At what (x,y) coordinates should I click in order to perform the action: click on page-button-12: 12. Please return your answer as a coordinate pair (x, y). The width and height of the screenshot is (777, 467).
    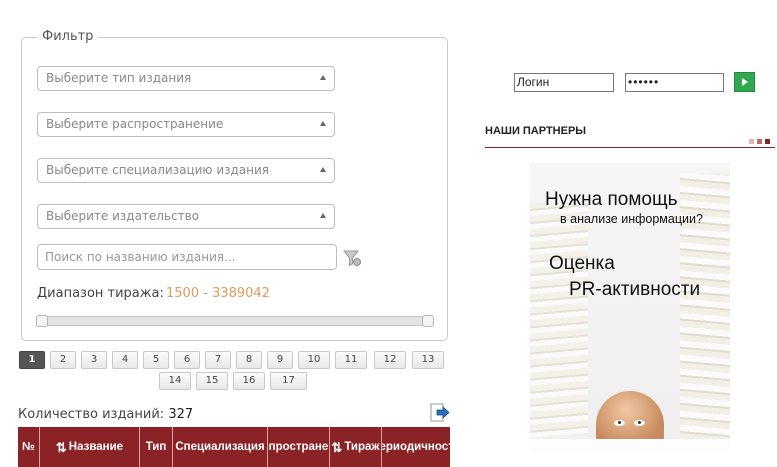
    Looking at the image, I should click on (390, 360).